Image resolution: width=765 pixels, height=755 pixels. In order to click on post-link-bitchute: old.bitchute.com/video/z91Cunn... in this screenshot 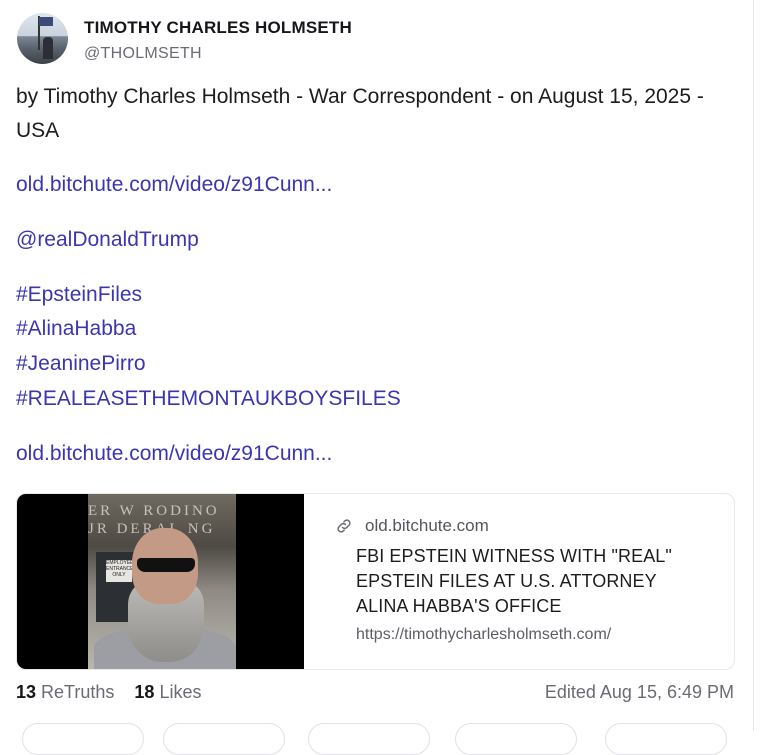, I will do `click(174, 185)`.